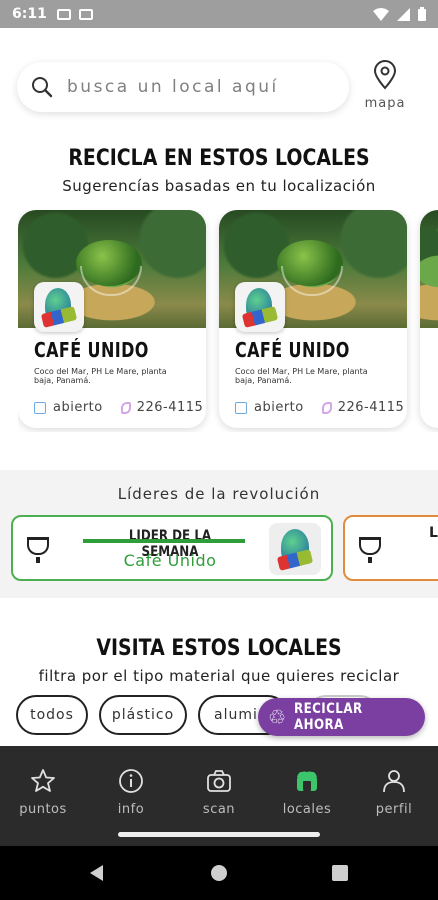 The width and height of the screenshot is (438, 900). What do you see at coordinates (219, 834) in the screenshot?
I see `home-indicator` at bounding box center [219, 834].